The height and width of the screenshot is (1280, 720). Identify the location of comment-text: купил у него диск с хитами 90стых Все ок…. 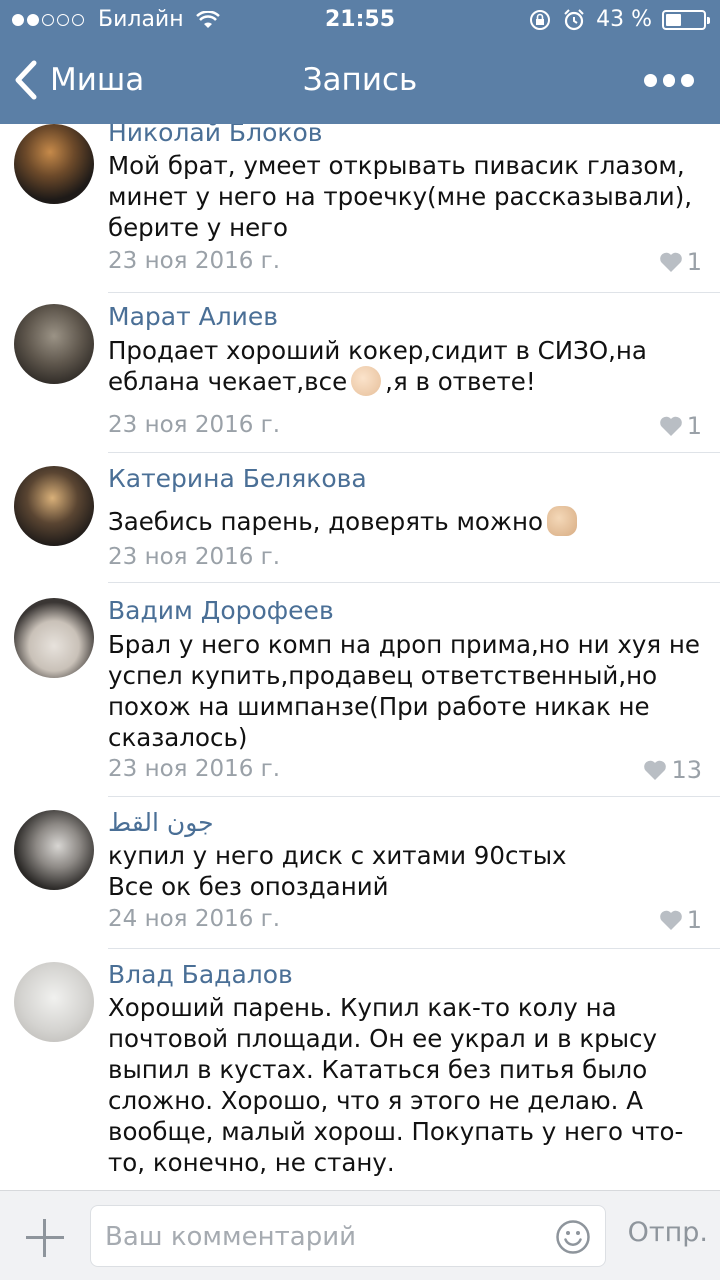
(408, 871).